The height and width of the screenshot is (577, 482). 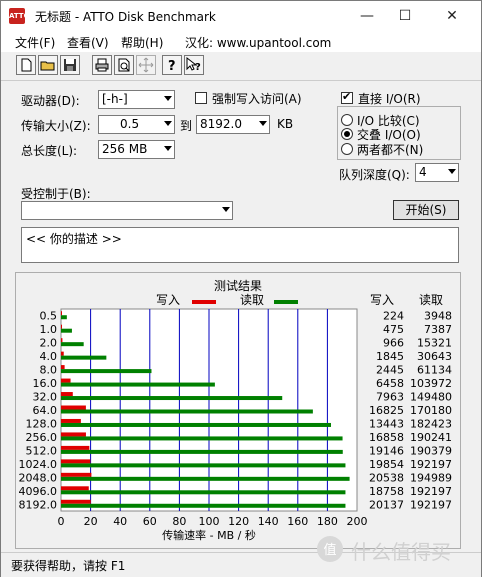 What do you see at coordinates (386, 450) in the screenshot?
I see `write-value: 19146` at bounding box center [386, 450].